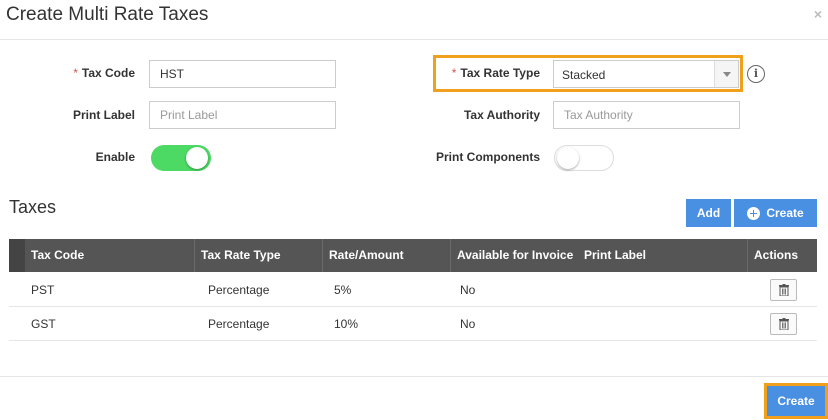 The width and height of the screenshot is (828, 420). I want to click on taxes-section-title: Taxes, so click(33, 207).